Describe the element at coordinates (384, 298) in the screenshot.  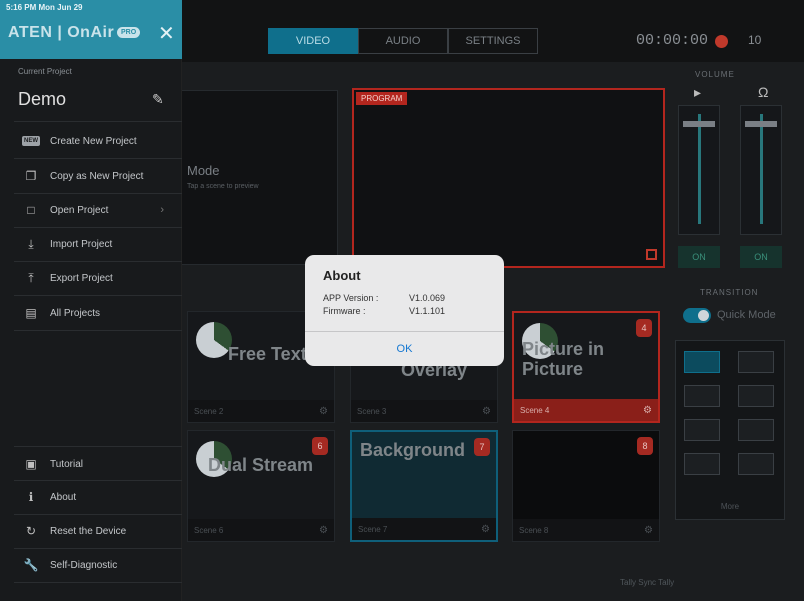
I see `app-version-row: APP Version : V1.0.069` at that location.